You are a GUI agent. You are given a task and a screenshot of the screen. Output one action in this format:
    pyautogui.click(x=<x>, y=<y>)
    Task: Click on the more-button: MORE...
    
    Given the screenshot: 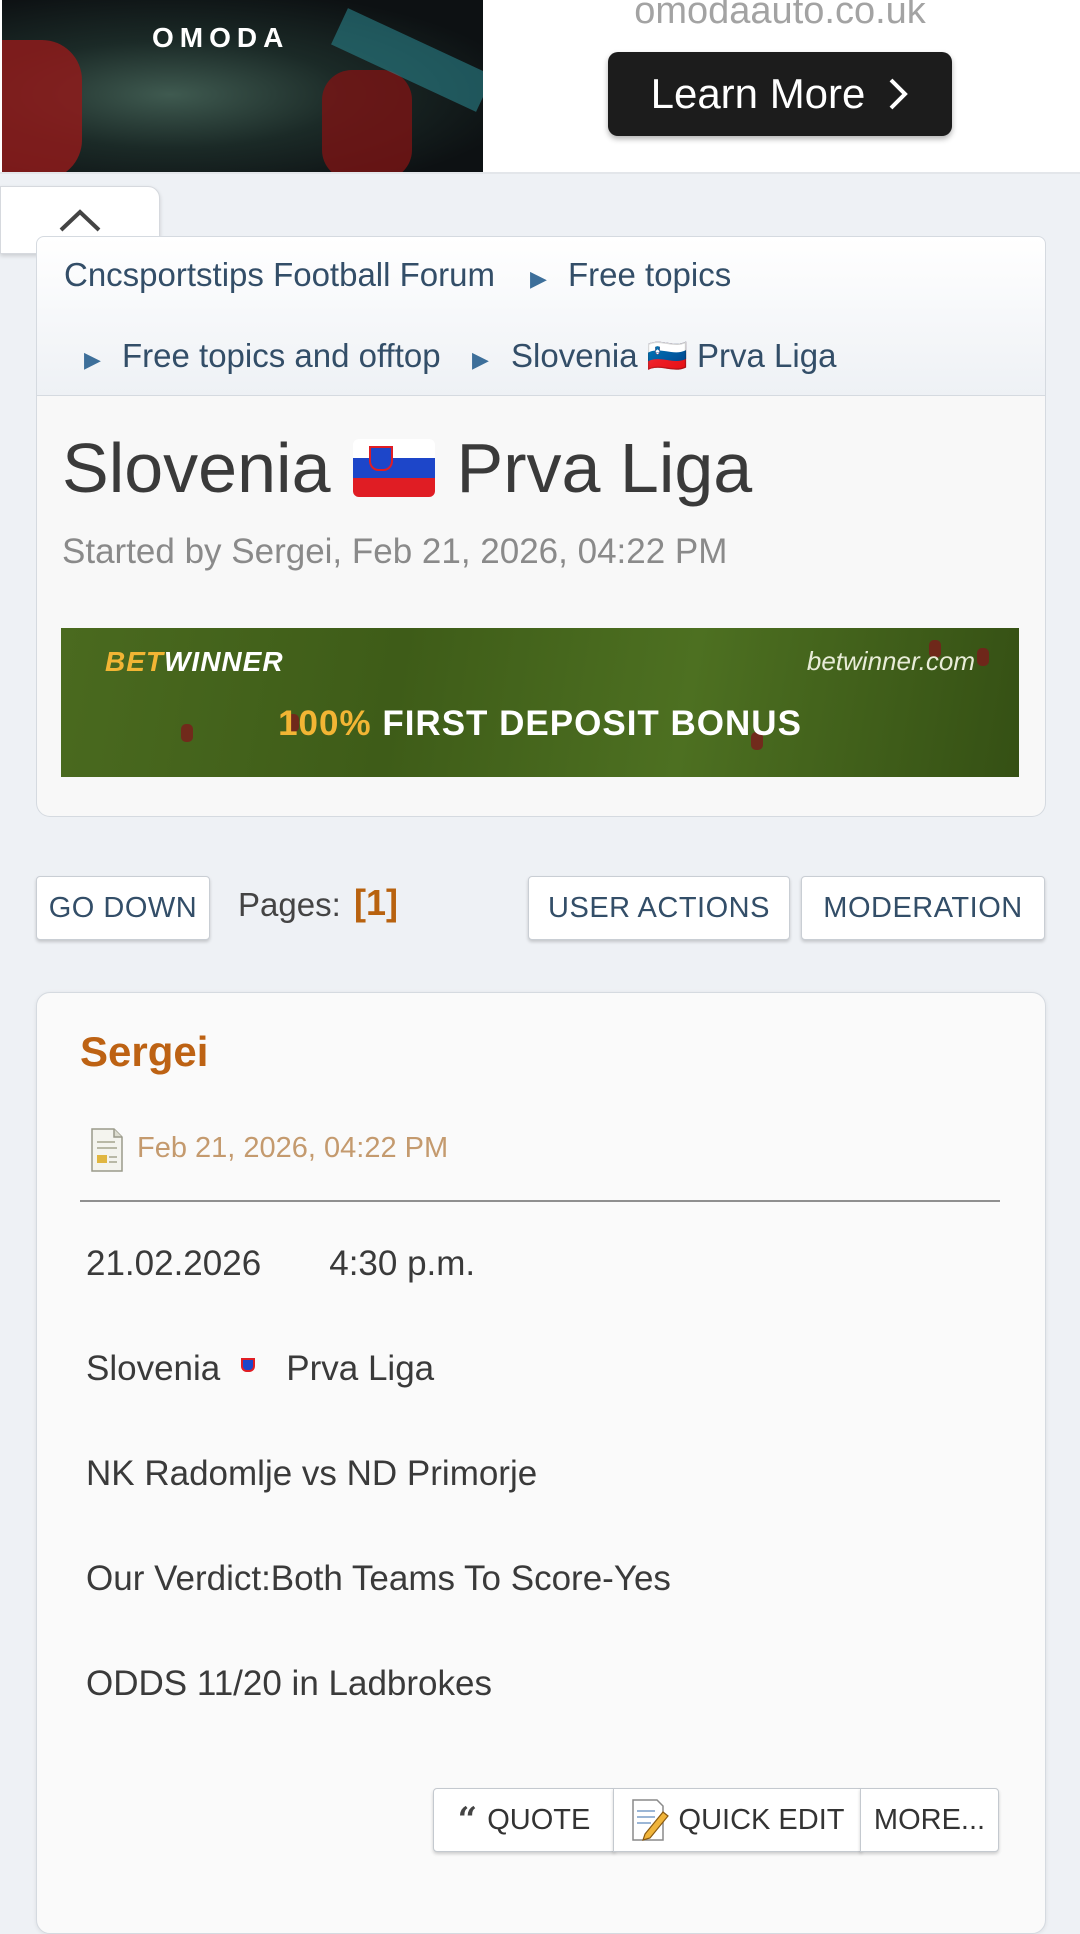 What is the action you would take?
    pyautogui.click(x=929, y=1820)
    